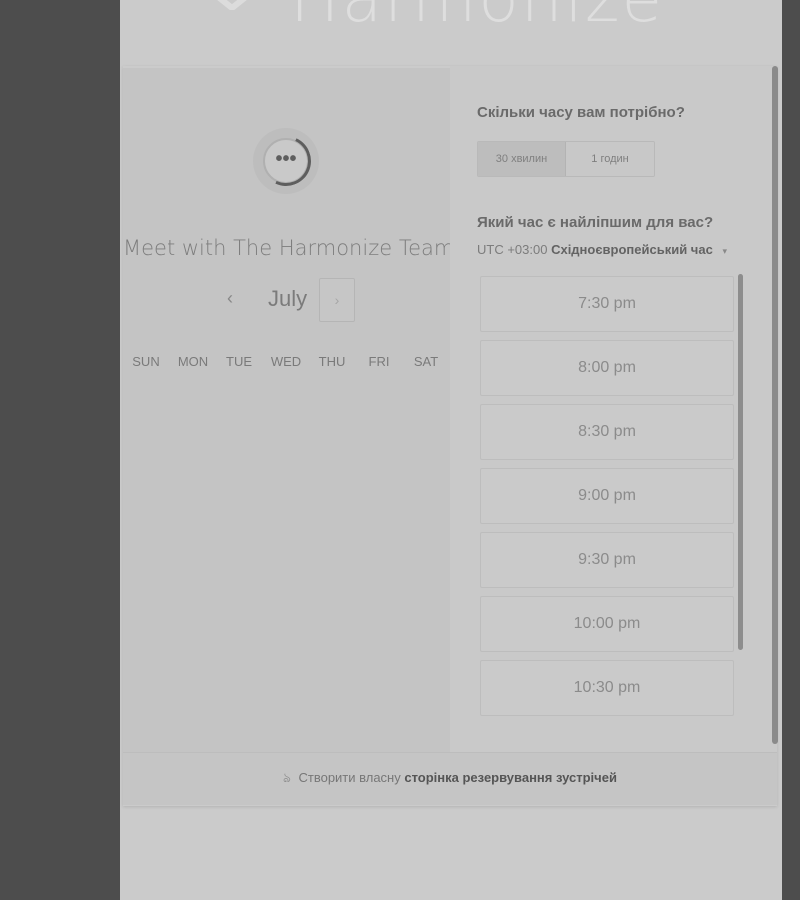  I want to click on timezone-selector: UTC +03:00 Східноєвропейський час ▾, so click(602, 249).